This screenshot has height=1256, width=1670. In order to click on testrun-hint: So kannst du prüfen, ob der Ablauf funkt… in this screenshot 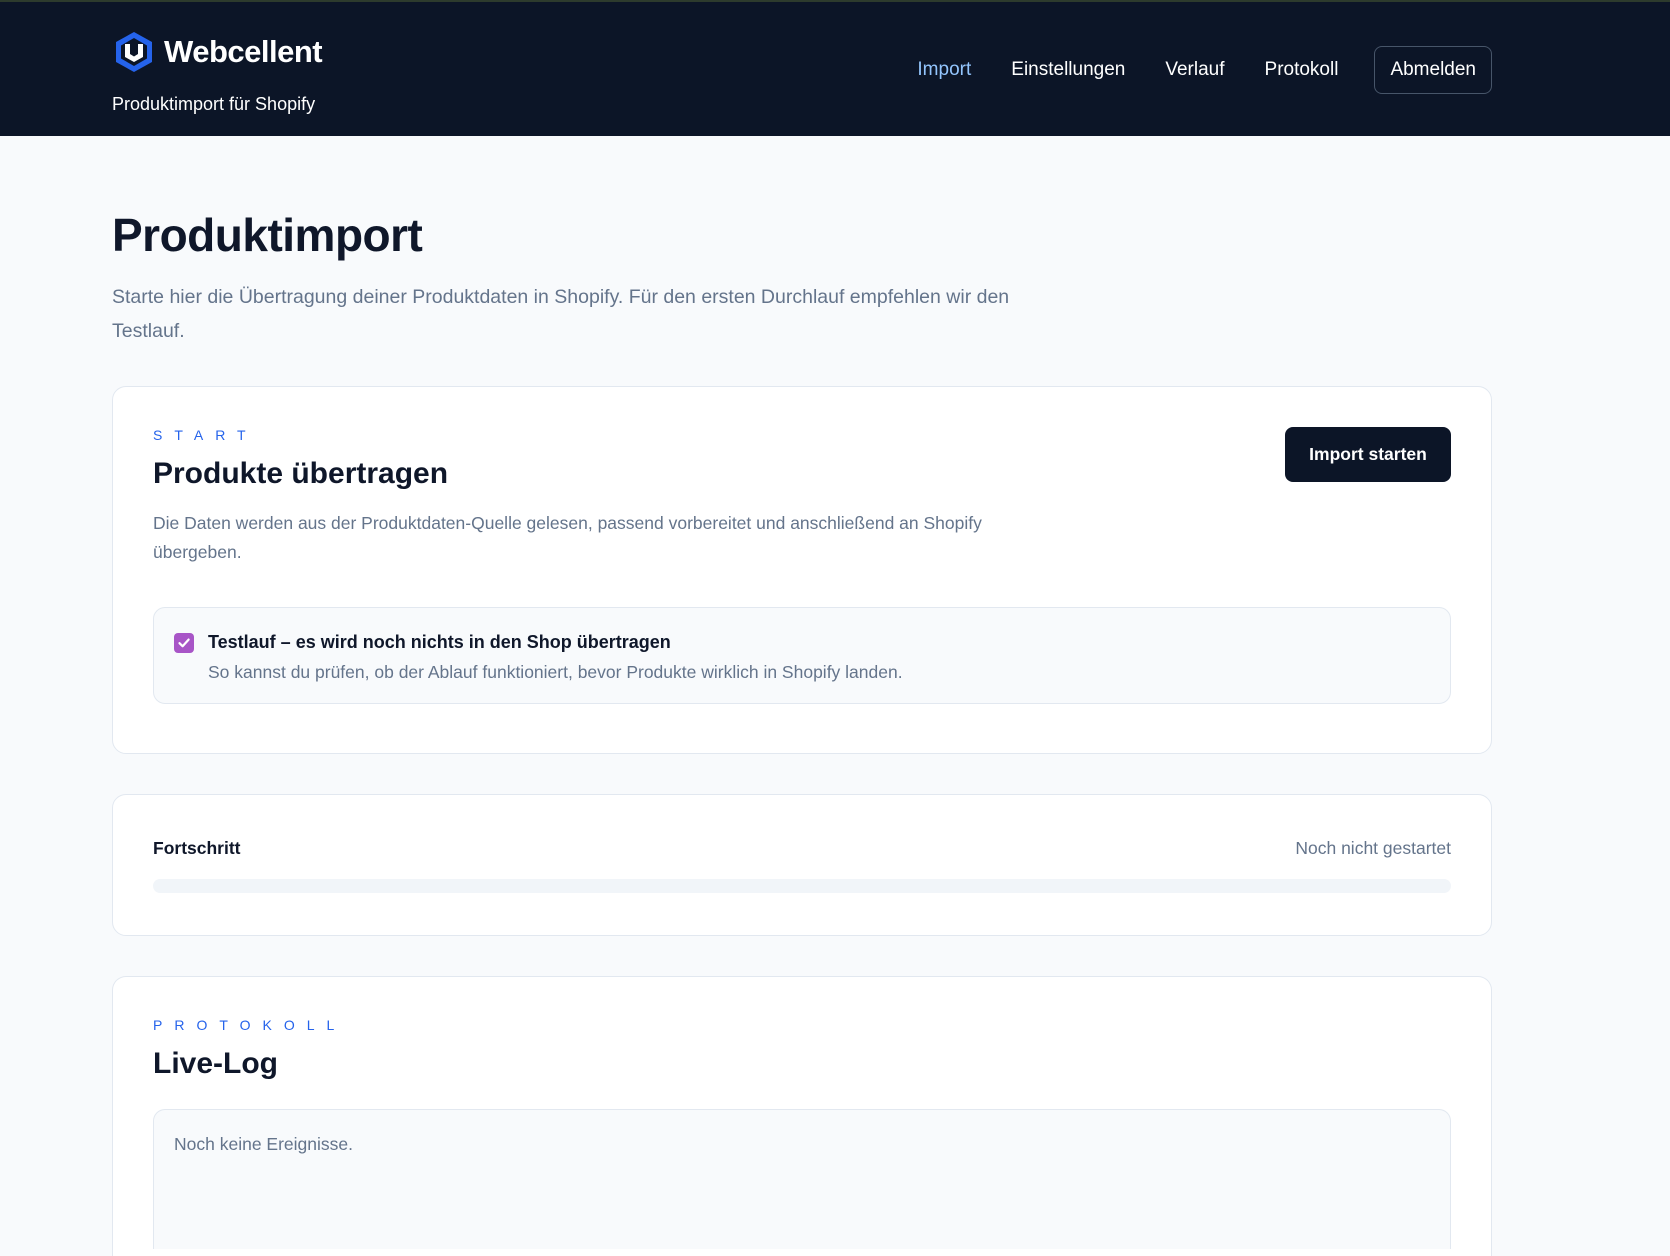, I will do `click(555, 672)`.